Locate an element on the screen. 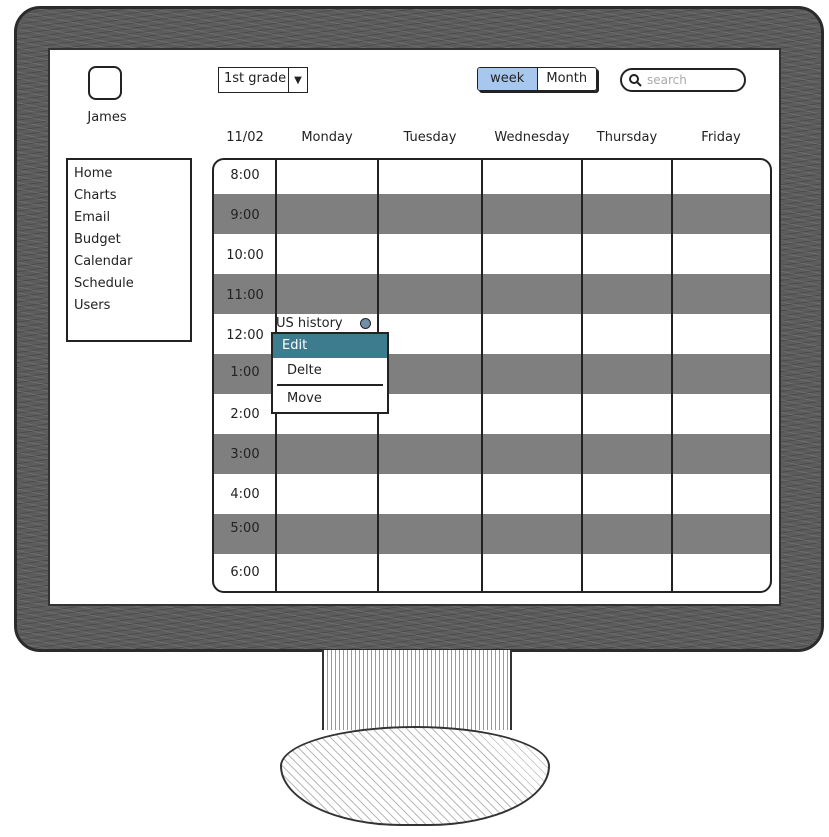 This screenshot has width=829, height=837. time-label: 12:00 is located at coordinates (245, 335).